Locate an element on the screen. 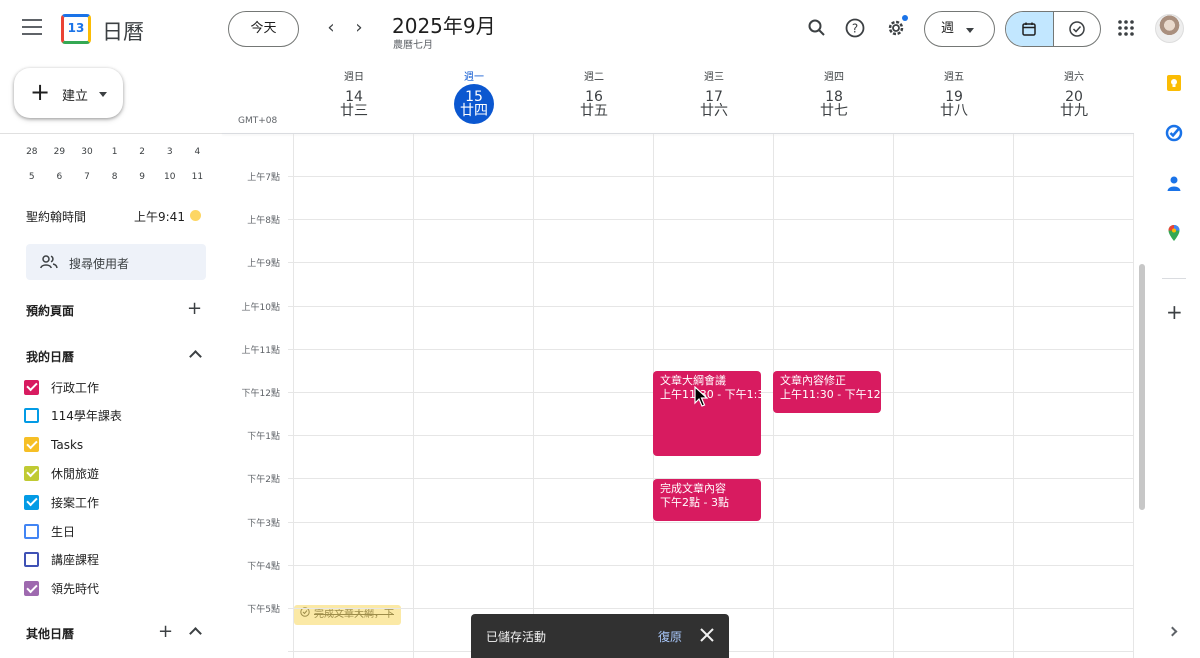 Image resolution: width=1200 pixels, height=658 pixels. hour-label: 上午9點 is located at coordinates (263, 264).